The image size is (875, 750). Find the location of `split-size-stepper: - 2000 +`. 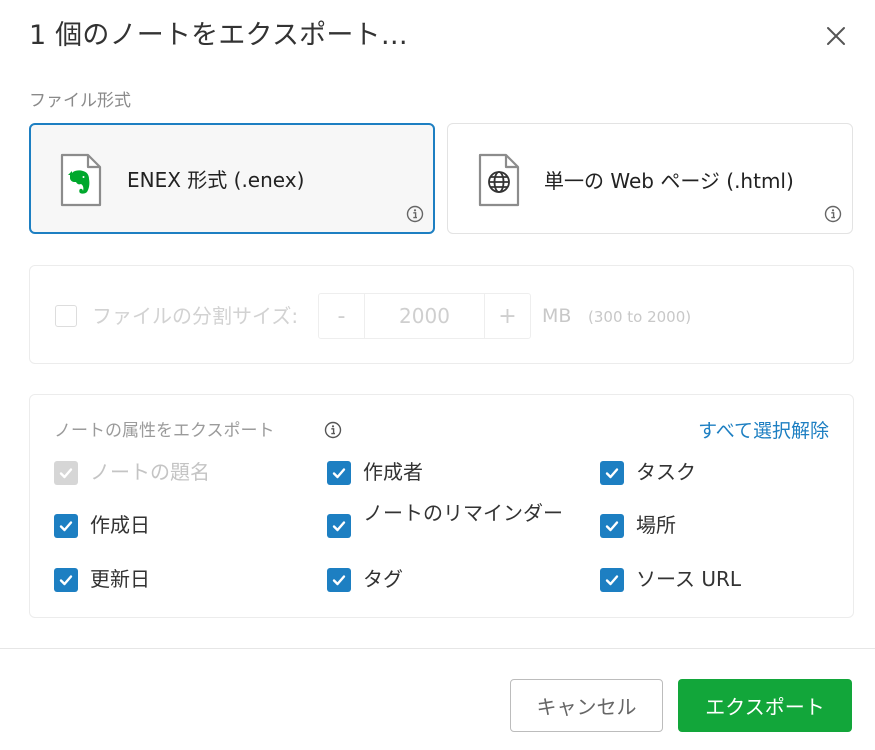

split-size-stepper: - 2000 + is located at coordinates (424, 316).